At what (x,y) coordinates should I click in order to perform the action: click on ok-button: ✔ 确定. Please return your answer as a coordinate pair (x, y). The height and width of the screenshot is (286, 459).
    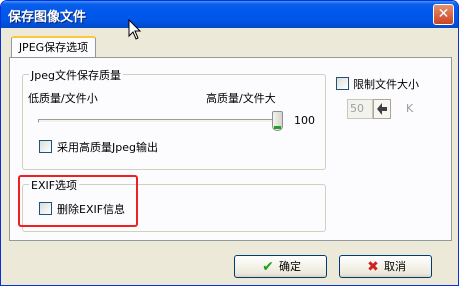
    Looking at the image, I should click on (280, 266).